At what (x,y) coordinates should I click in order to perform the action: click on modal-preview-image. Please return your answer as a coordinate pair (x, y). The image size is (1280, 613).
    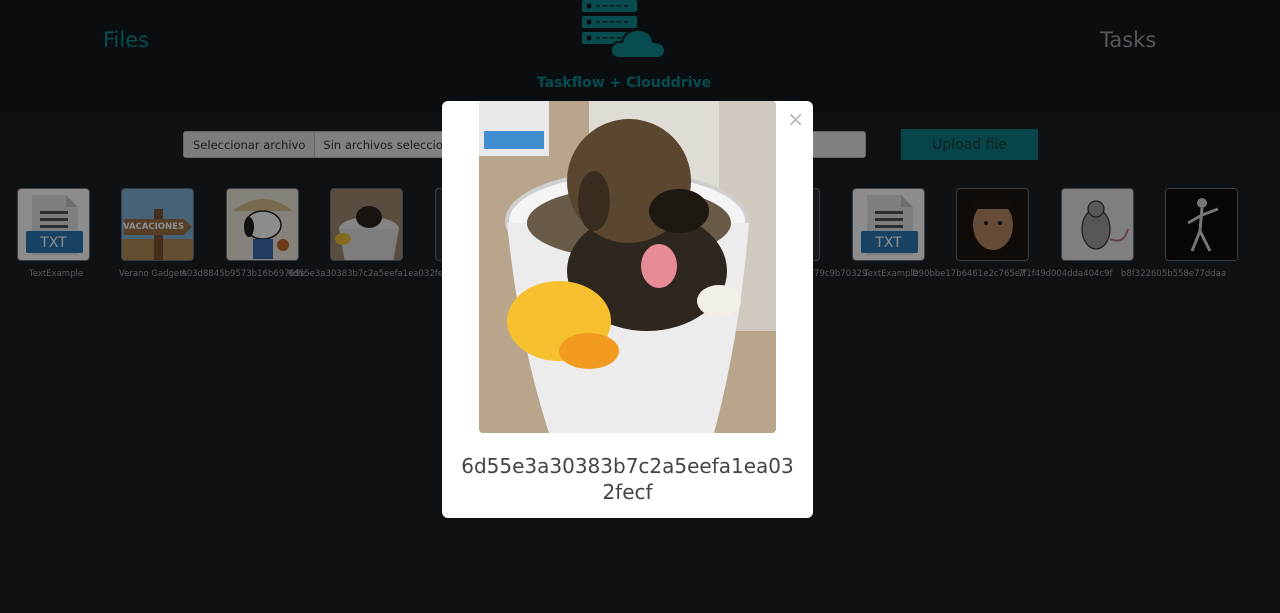
    Looking at the image, I should click on (627, 267).